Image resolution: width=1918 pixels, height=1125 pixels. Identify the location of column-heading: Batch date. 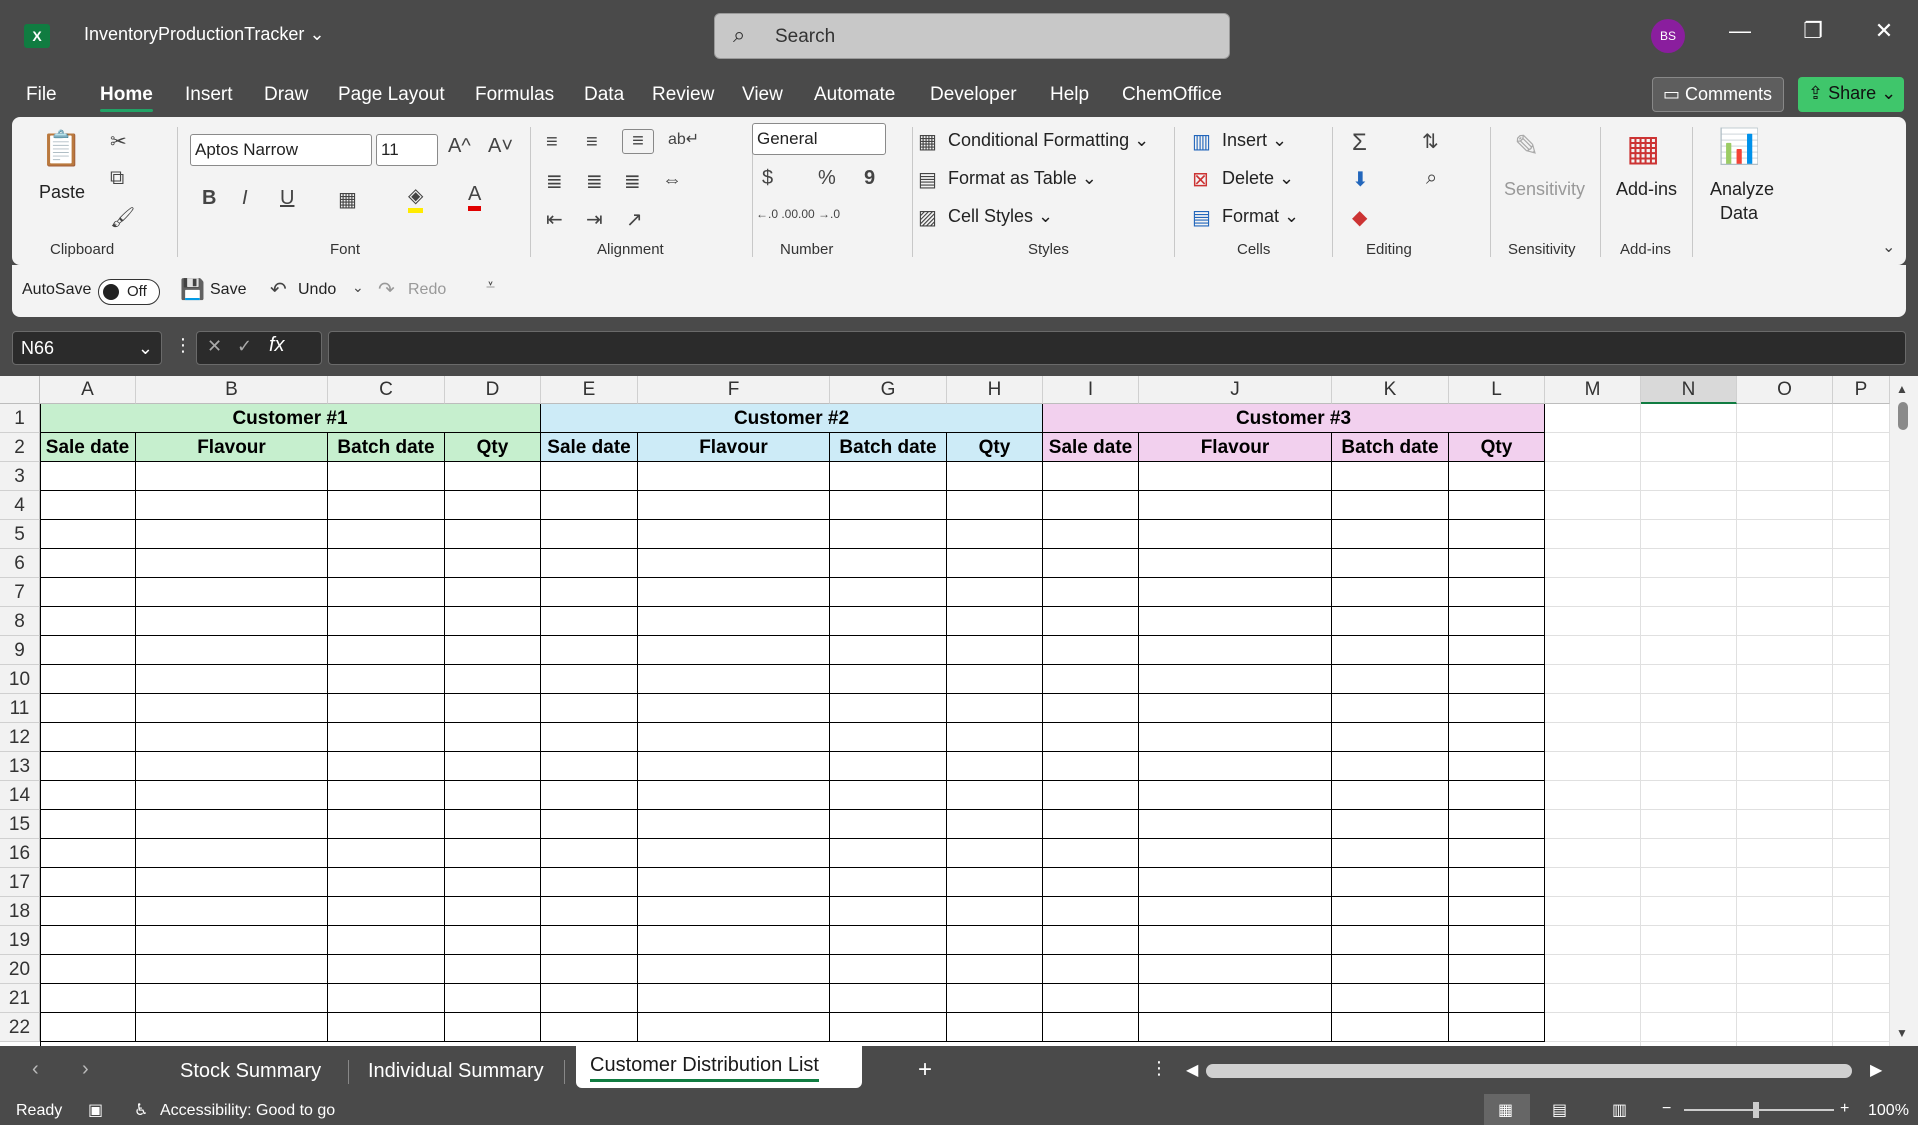
(888, 447).